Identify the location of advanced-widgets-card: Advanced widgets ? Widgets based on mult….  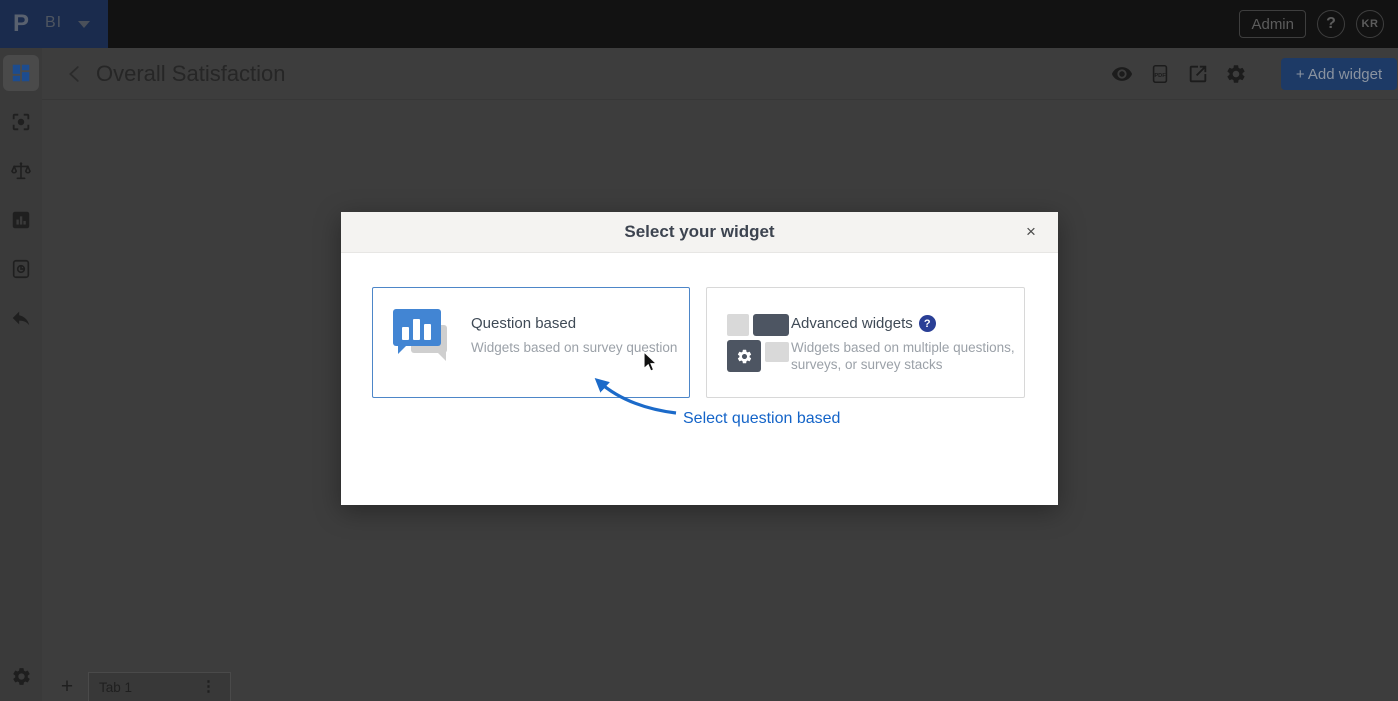
(865, 342).